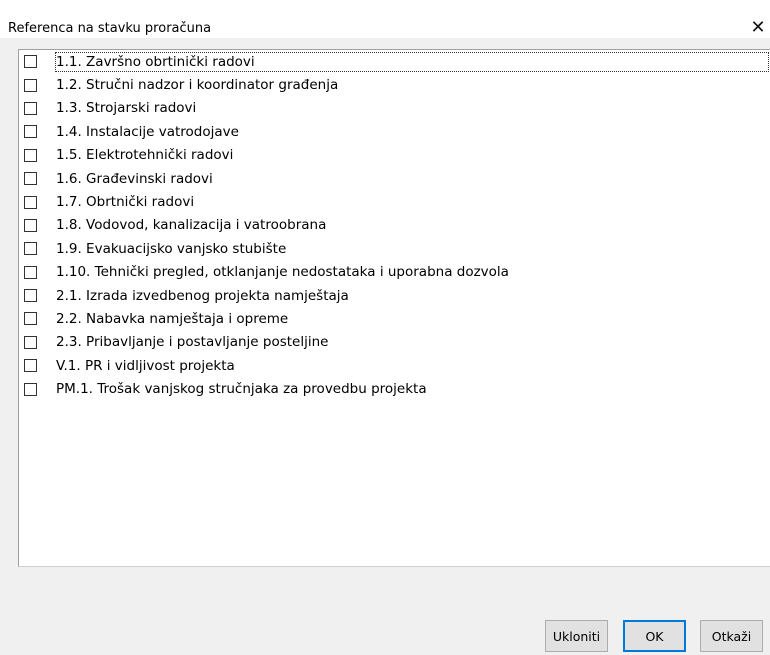  Describe the element at coordinates (126, 108) in the screenshot. I see `list-item-label: 1.3. Strojarski radovi` at that location.